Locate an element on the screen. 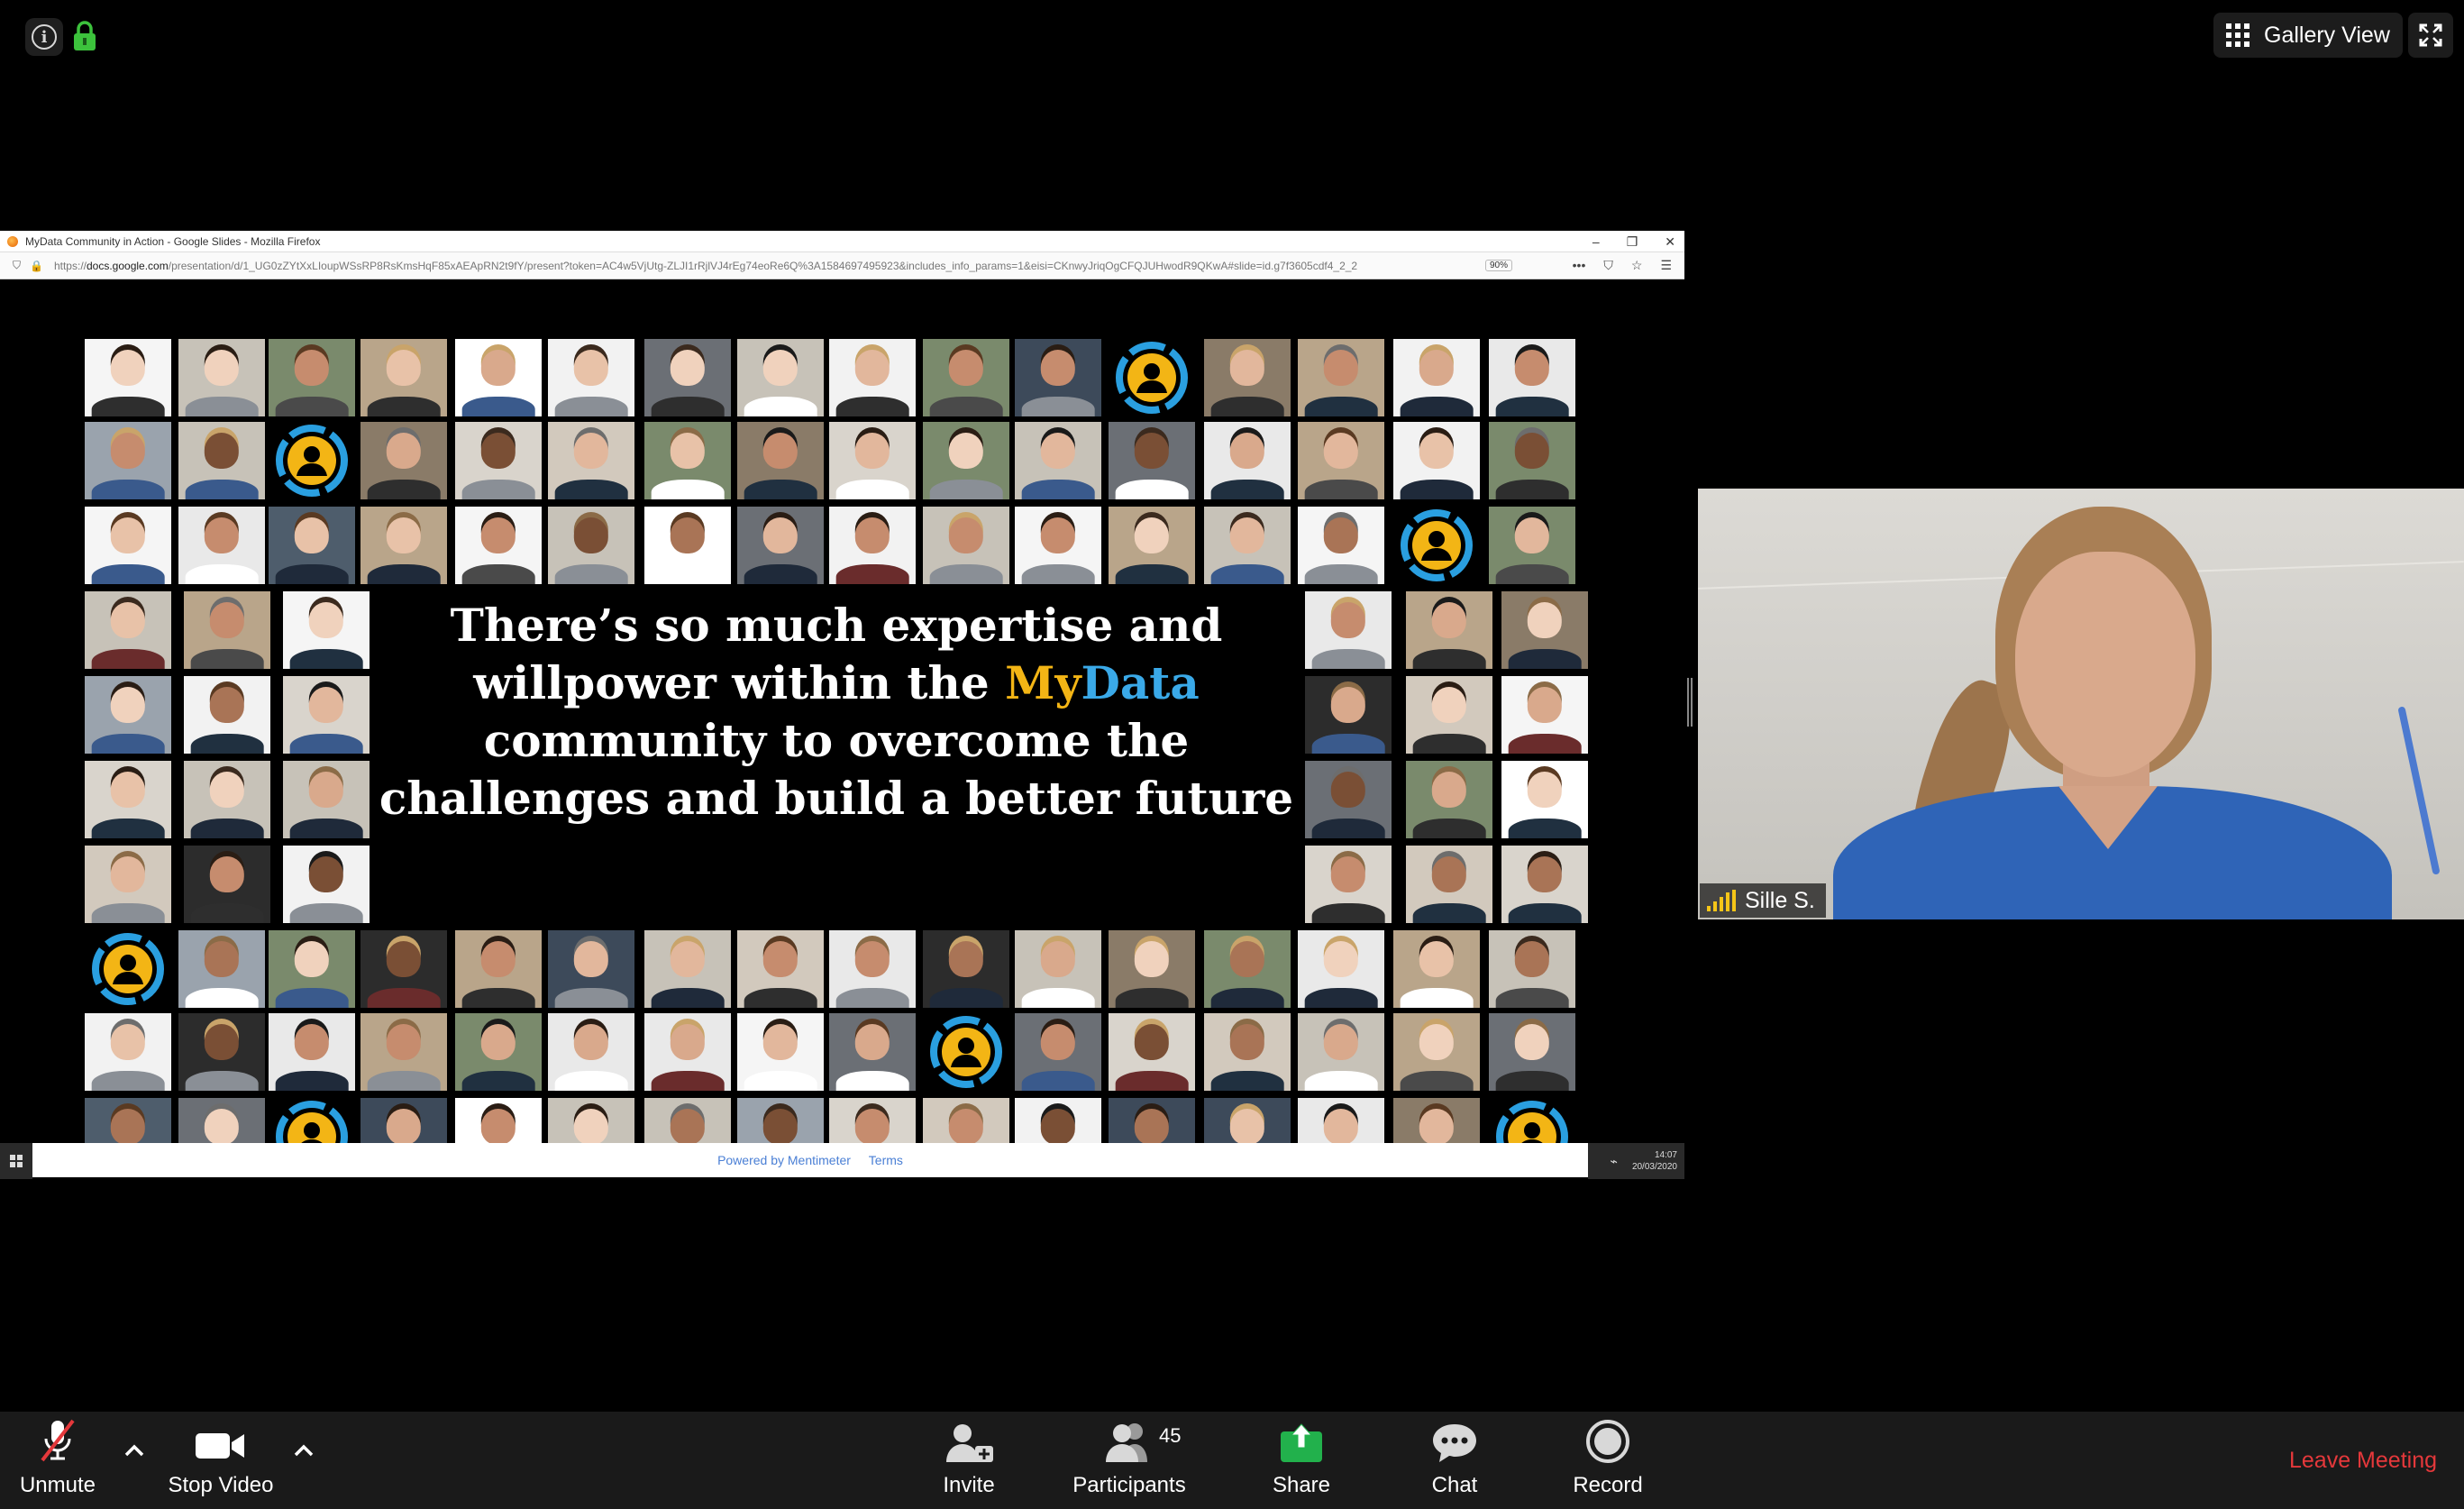 This screenshot has height=1509, width=2464. default-avatar-icon is located at coordinates (312, 460).